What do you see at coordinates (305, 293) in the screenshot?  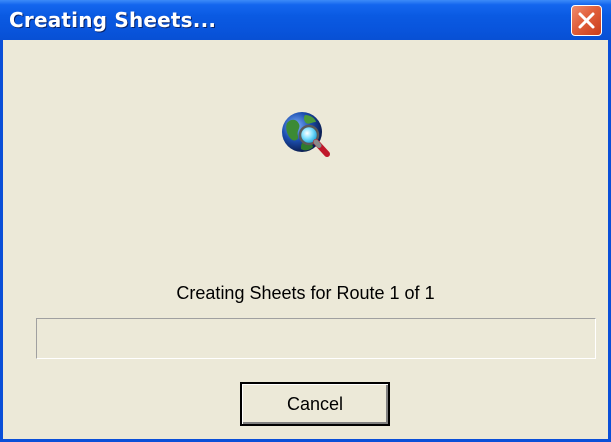 I see `status-message: Creating Sheets for Route 1 of 1` at bounding box center [305, 293].